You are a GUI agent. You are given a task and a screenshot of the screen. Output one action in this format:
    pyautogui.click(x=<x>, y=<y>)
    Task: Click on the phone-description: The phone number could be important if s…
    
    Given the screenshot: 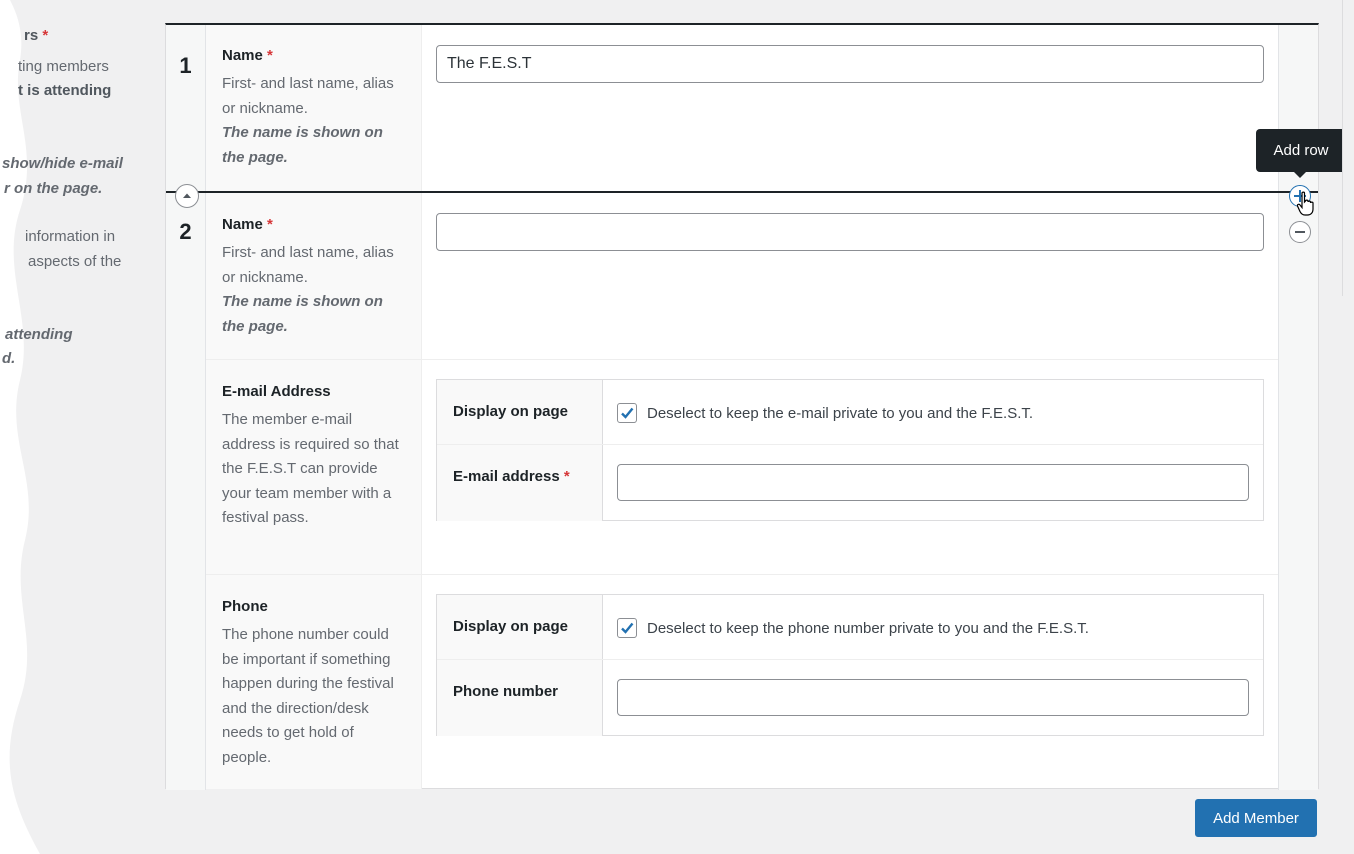 What is the action you would take?
    pyautogui.click(x=308, y=696)
    